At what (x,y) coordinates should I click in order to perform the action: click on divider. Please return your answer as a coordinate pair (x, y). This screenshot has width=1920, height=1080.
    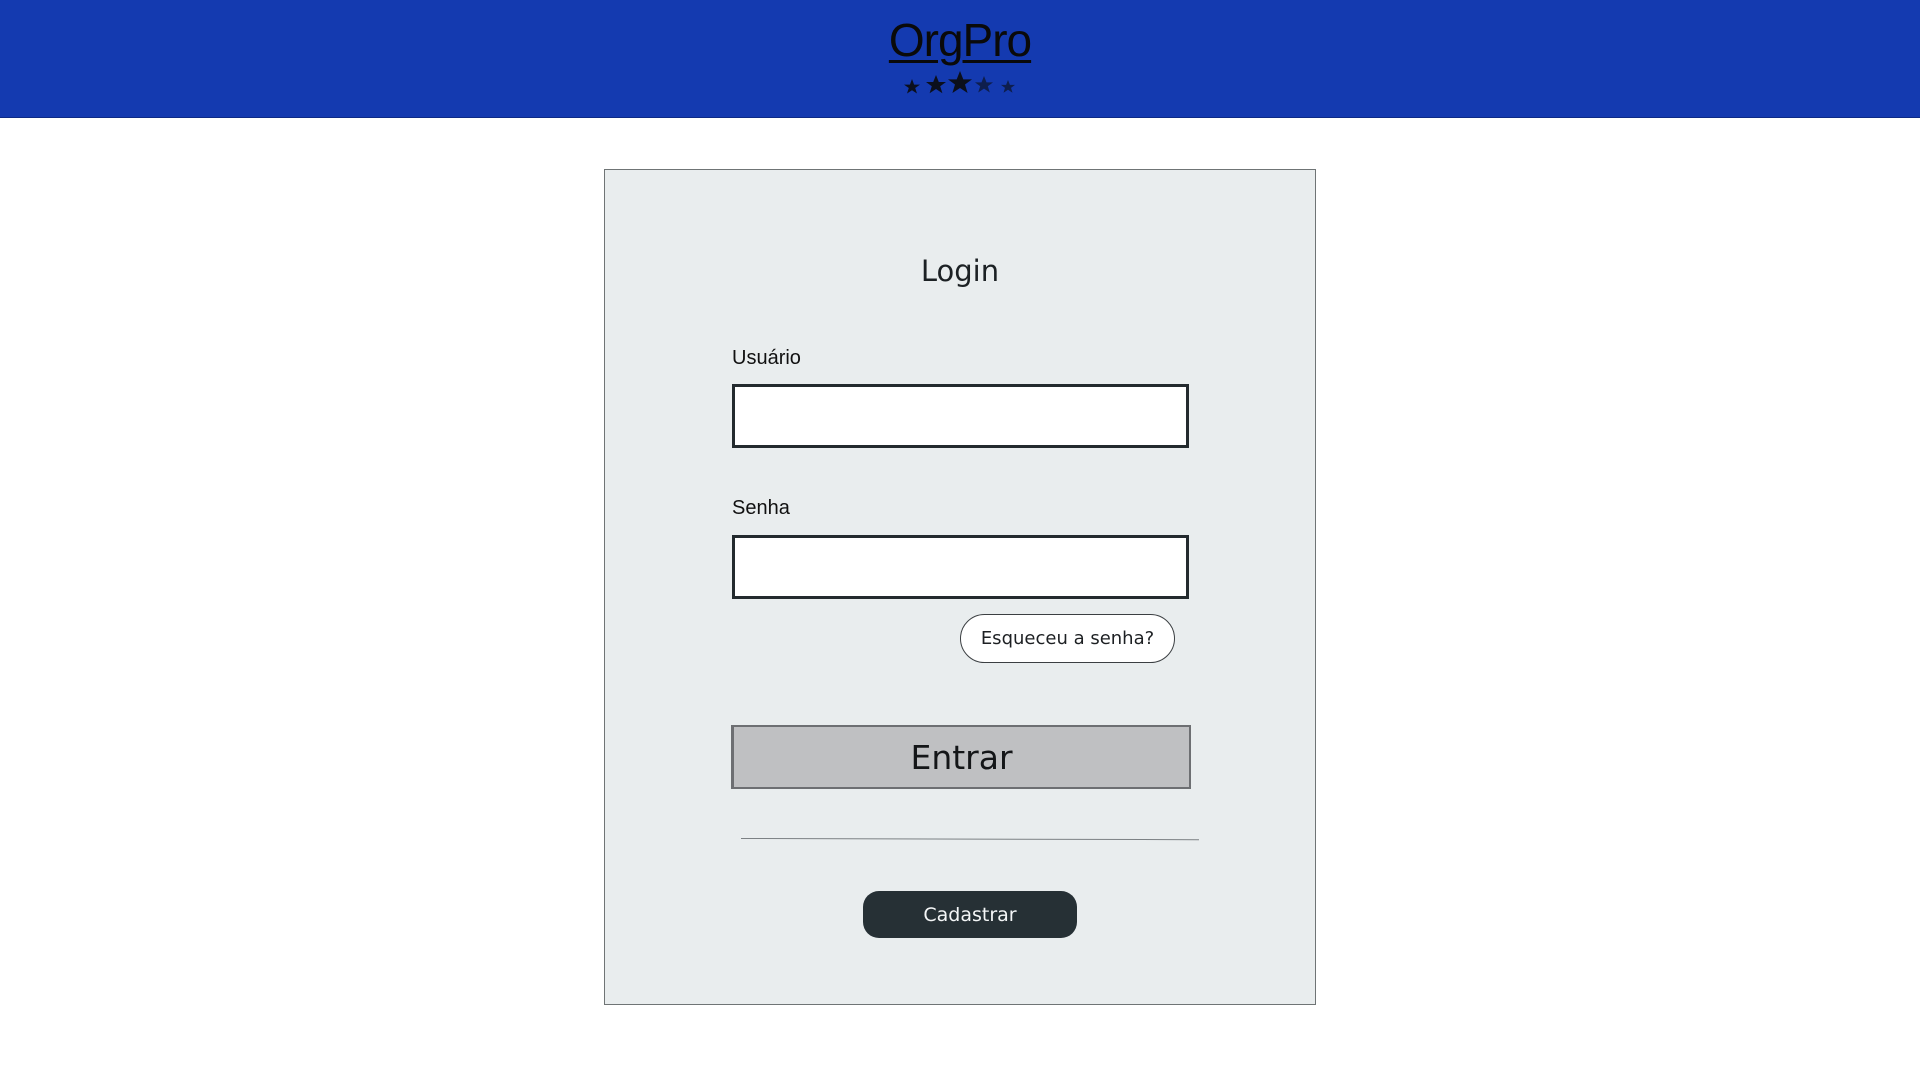
    Looking at the image, I should click on (969, 839).